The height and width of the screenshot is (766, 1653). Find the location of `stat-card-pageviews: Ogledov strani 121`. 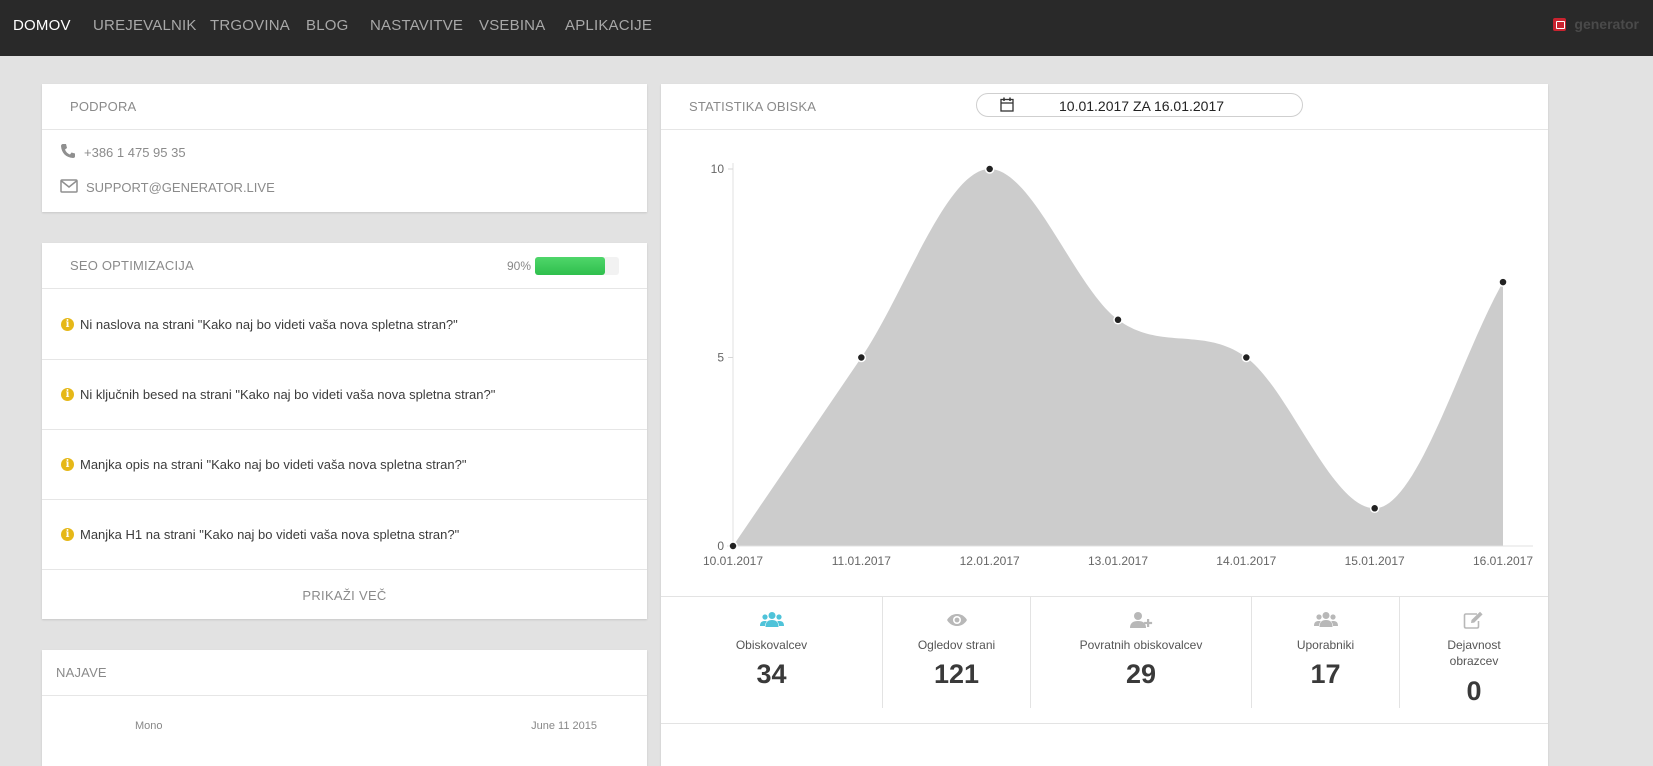

stat-card-pageviews: Ogledov strani 121 is located at coordinates (956, 652).